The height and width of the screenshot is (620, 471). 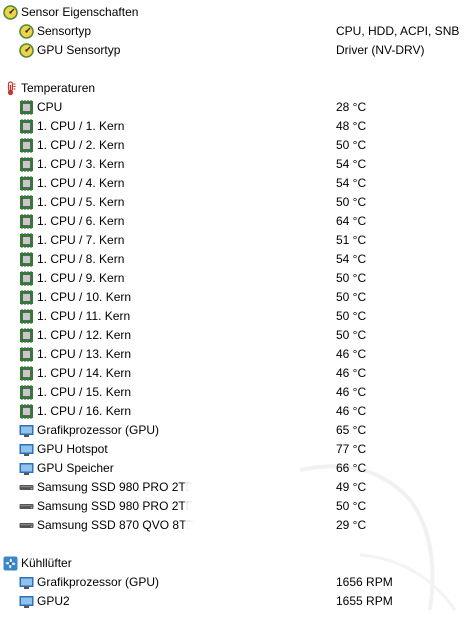 What do you see at coordinates (235, 392) in the screenshot?
I see `temp-item-1-cpu-15-kern: 1. CPU / 15. Kern 46 °C` at bounding box center [235, 392].